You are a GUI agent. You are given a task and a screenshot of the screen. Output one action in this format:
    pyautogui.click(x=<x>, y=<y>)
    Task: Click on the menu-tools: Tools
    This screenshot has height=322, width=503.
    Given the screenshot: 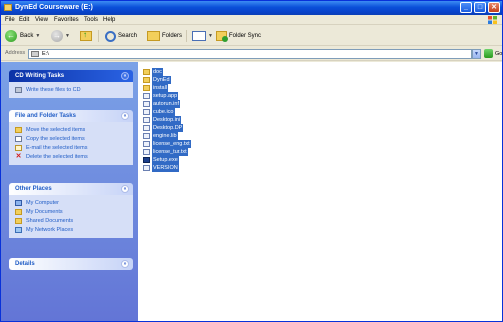 What is the action you would take?
    pyautogui.click(x=91, y=20)
    